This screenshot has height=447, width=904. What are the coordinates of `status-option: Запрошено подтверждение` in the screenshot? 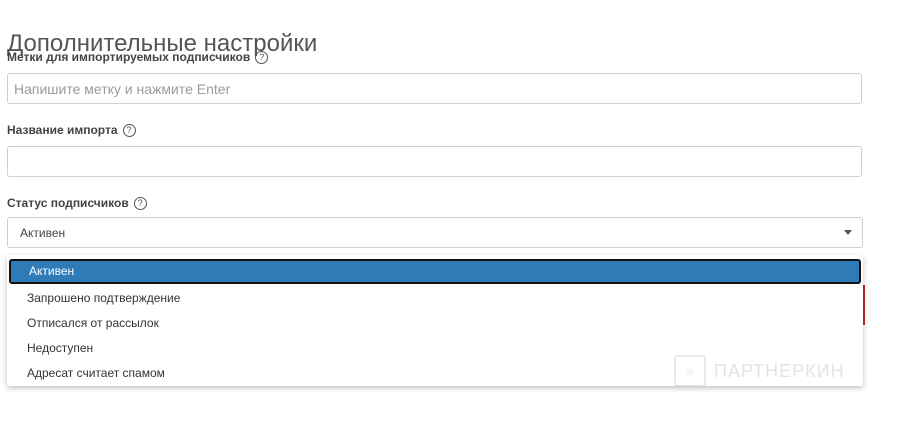 It's located at (435, 298).